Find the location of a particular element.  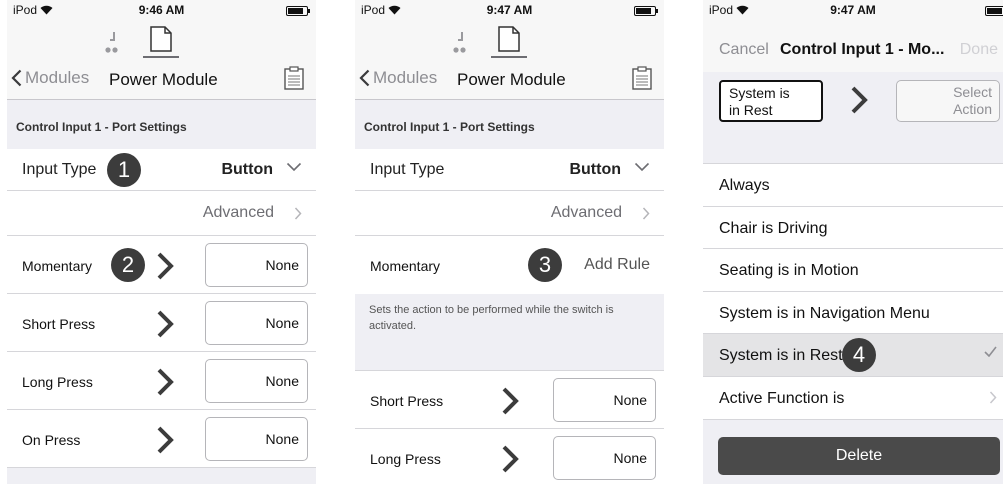

step-badge-3: 3 is located at coordinates (545, 265).